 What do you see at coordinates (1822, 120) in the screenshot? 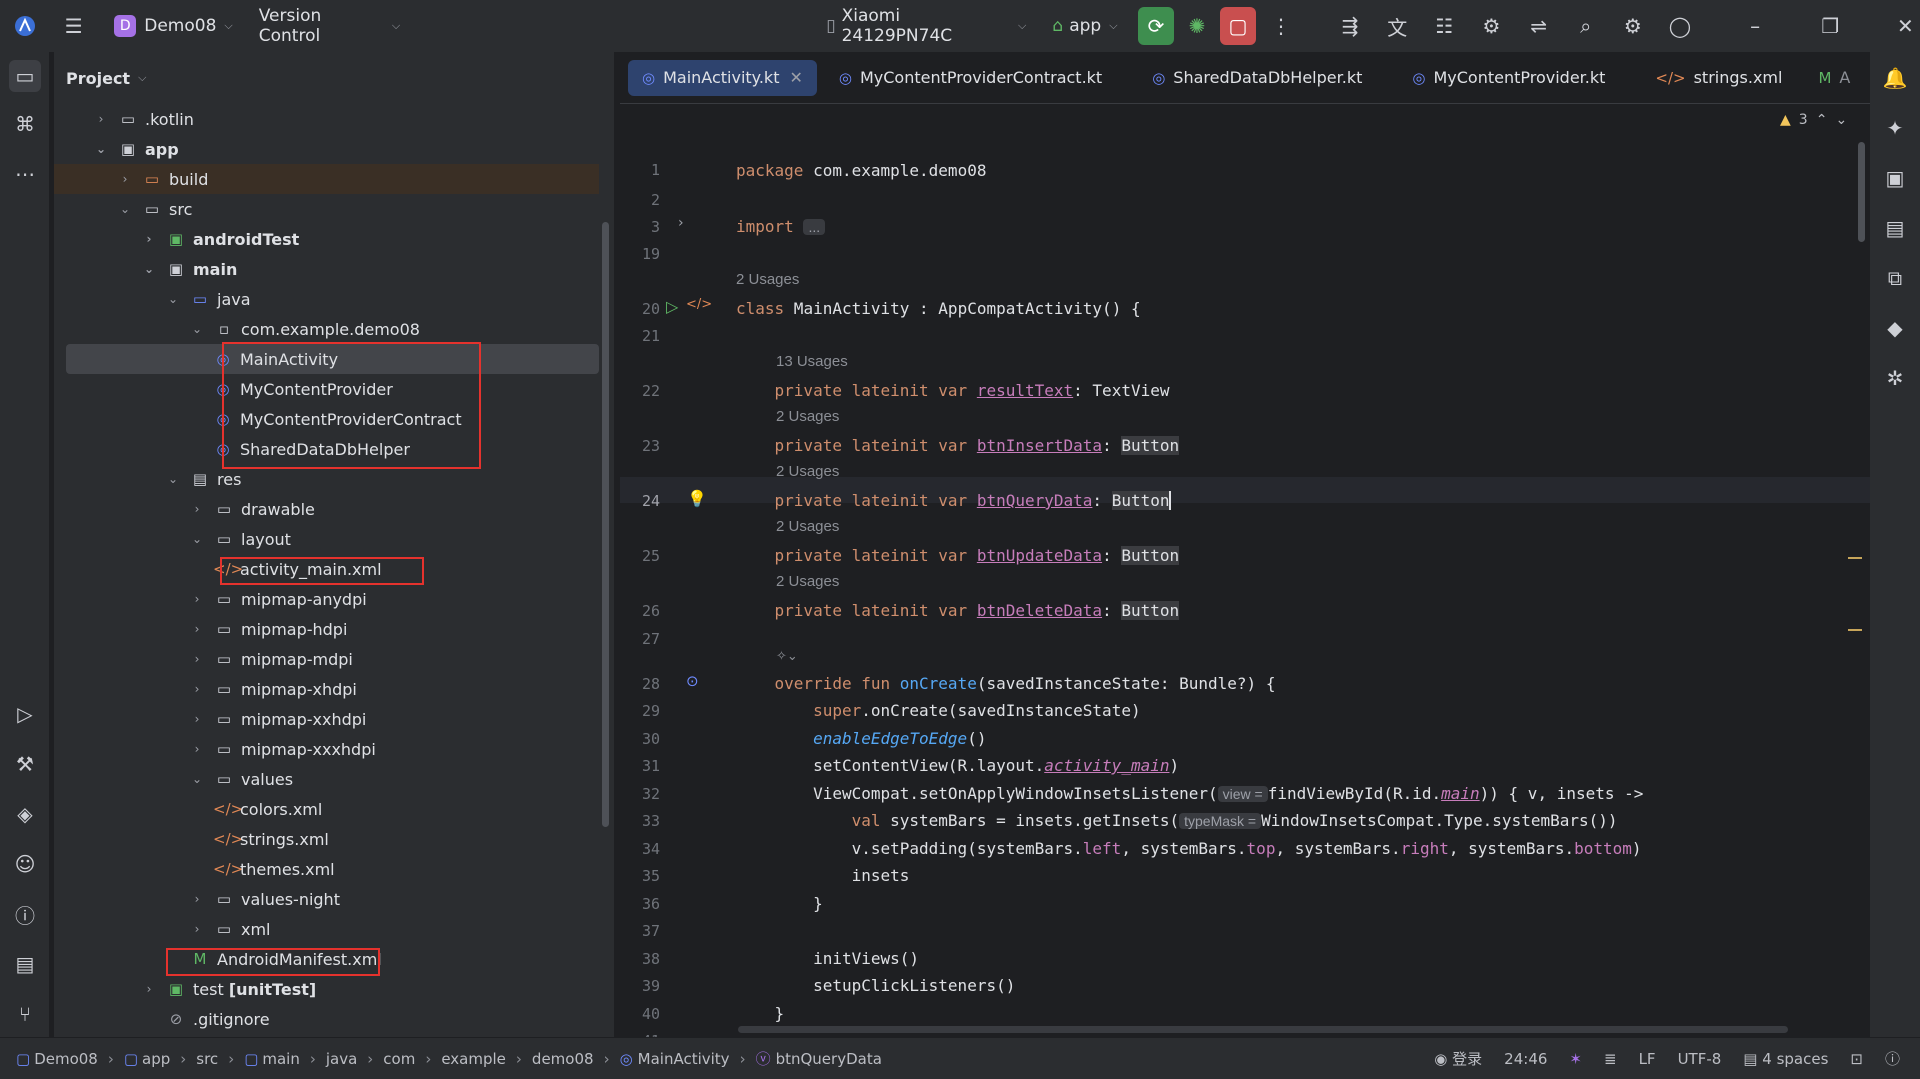
I see `chevron-up-icon: ⌃` at bounding box center [1822, 120].